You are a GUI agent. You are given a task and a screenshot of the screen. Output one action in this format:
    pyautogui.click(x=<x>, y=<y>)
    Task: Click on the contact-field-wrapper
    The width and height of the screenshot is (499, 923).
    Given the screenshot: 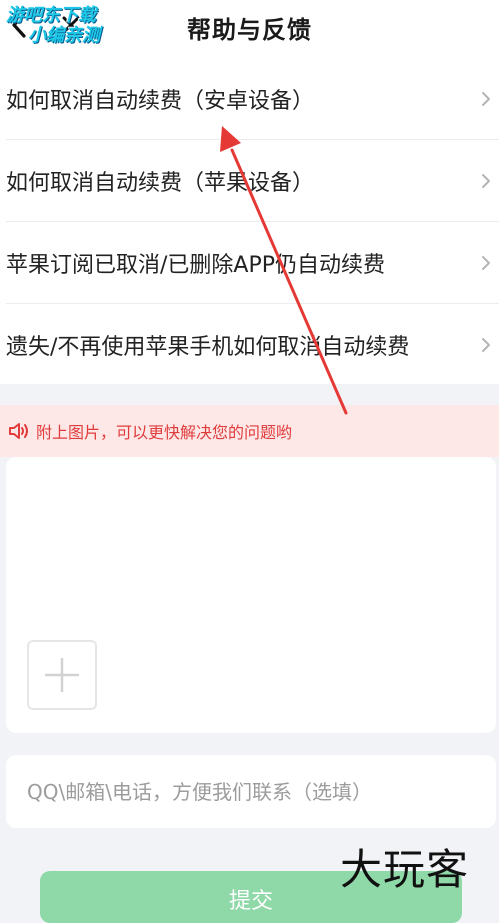 What is the action you would take?
    pyautogui.click(x=251, y=791)
    